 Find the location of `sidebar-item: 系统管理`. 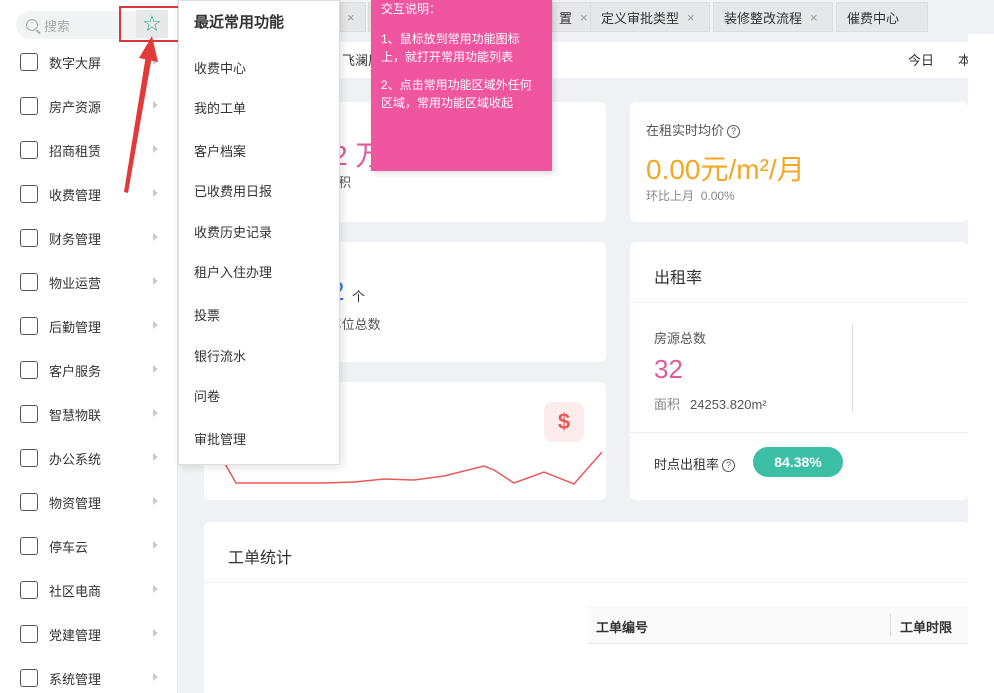

sidebar-item: 系统管理 is located at coordinates (89, 674).